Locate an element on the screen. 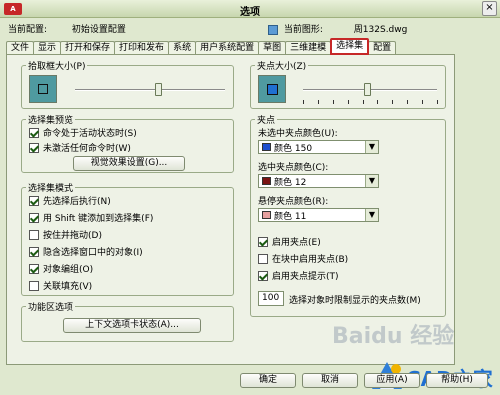 The image size is (500, 395). tab-plot-publish: 打印和发布 is located at coordinates (142, 48).